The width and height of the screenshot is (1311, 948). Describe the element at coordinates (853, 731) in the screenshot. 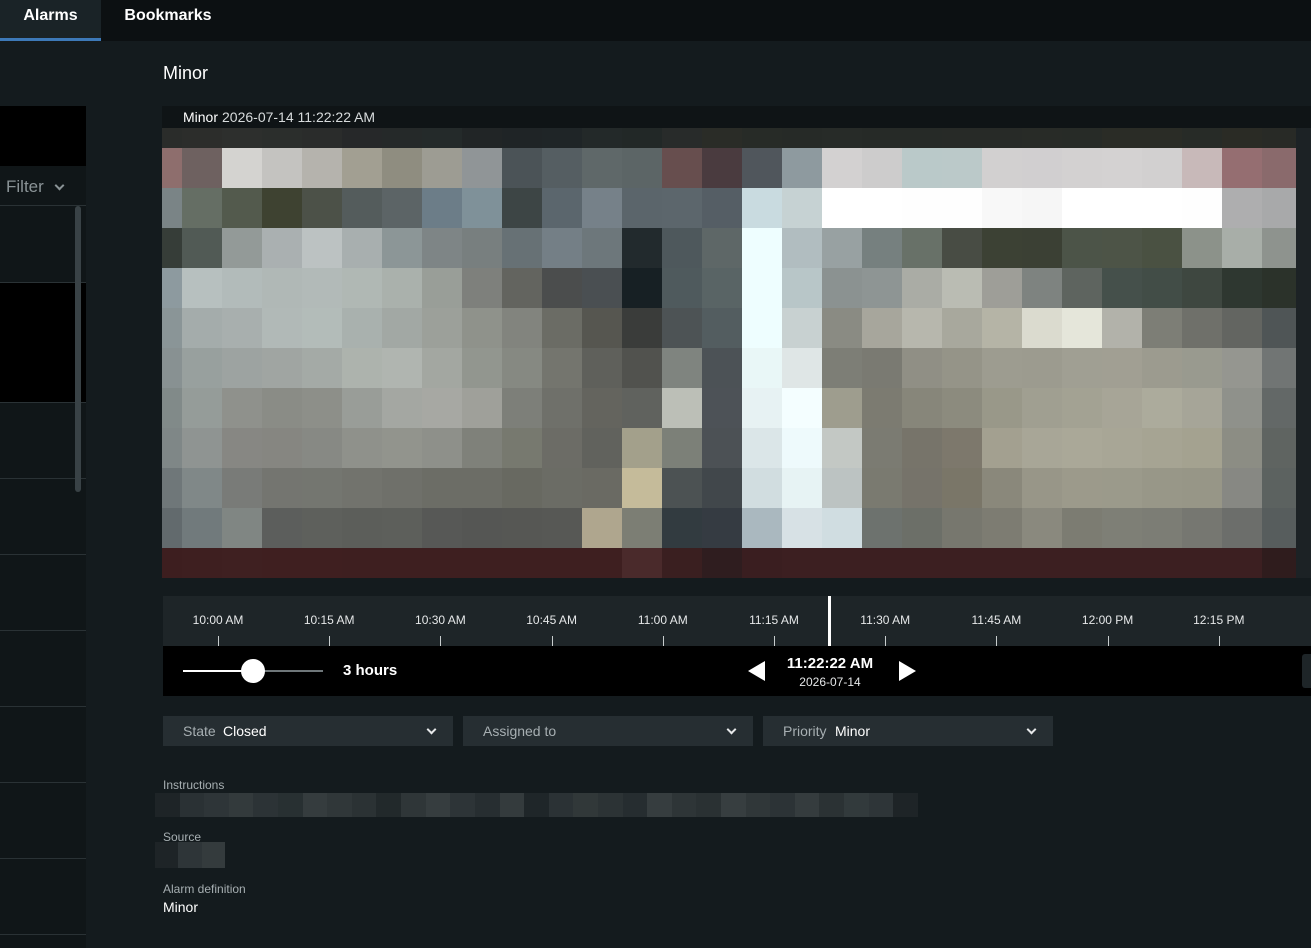

I see `priority-value: Minor` at that location.